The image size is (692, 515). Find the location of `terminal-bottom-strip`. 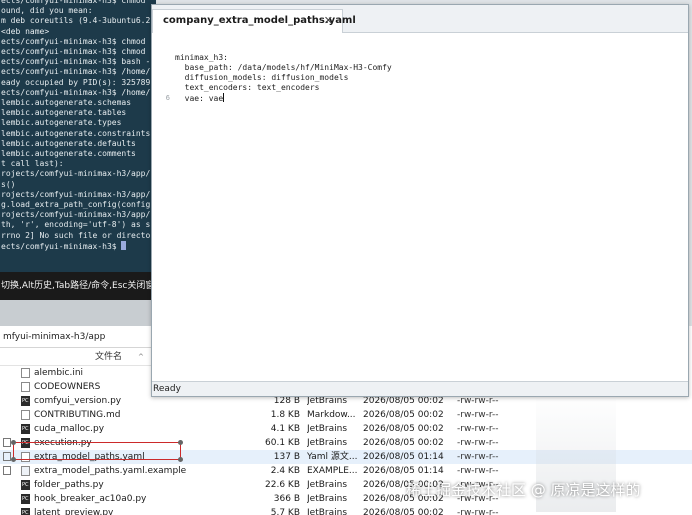

terminal-bottom-strip is located at coordinates (78, 313).